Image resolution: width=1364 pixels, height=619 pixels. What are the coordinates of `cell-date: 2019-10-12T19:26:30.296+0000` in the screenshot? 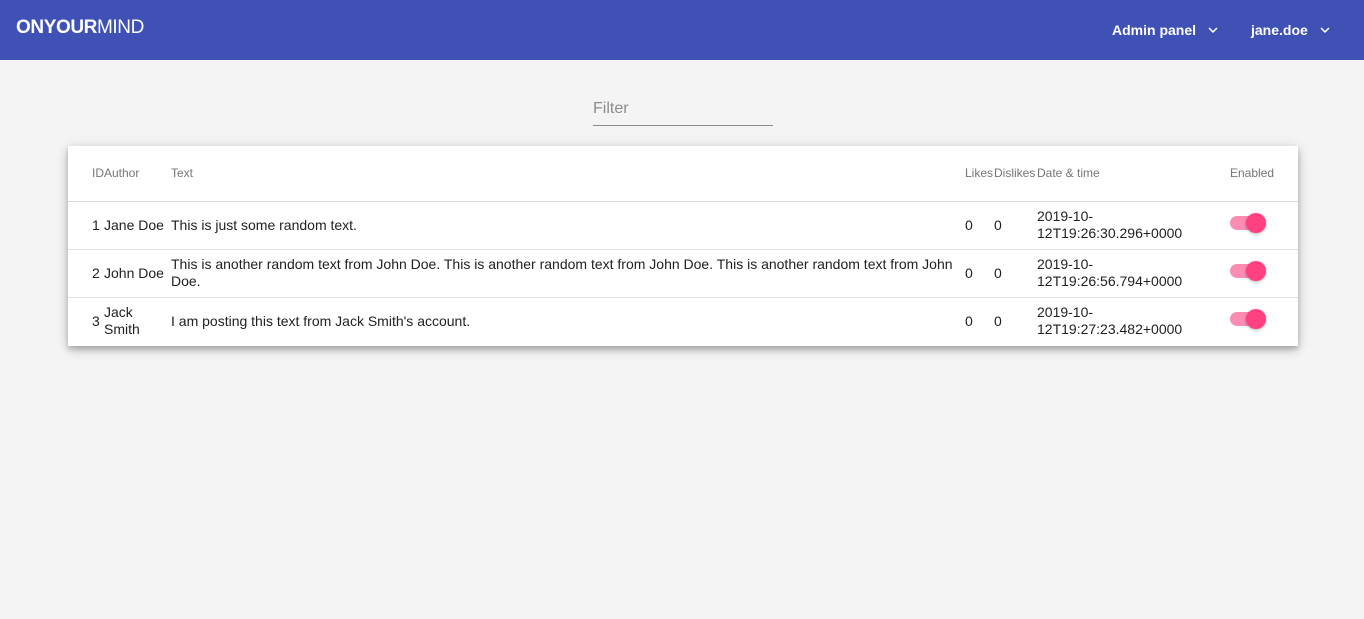 It's located at (1110, 224).